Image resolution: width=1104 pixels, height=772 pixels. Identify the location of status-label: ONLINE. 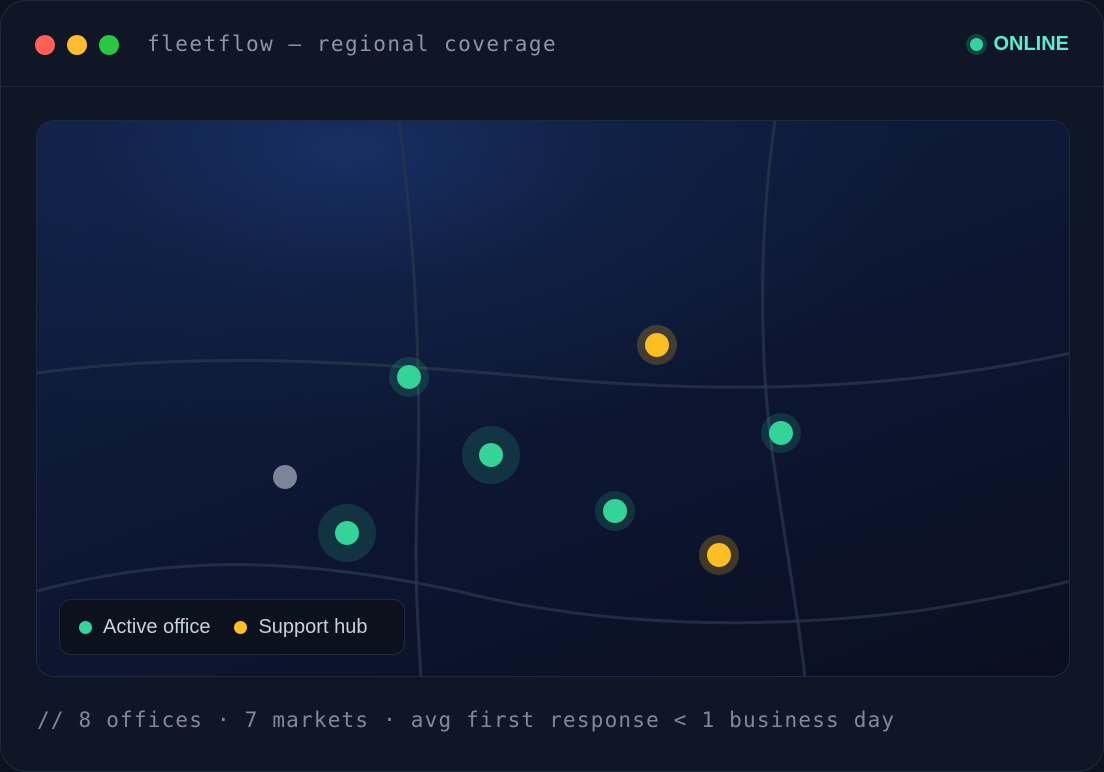
(1031, 43).